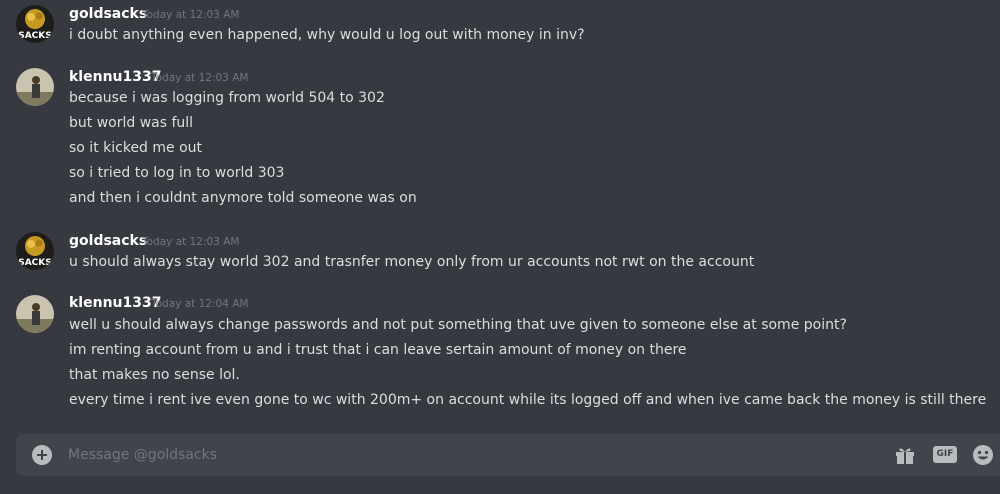  Describe the element at coordinates (42, 455) in the screenshot. I see `add-icon` at that location.